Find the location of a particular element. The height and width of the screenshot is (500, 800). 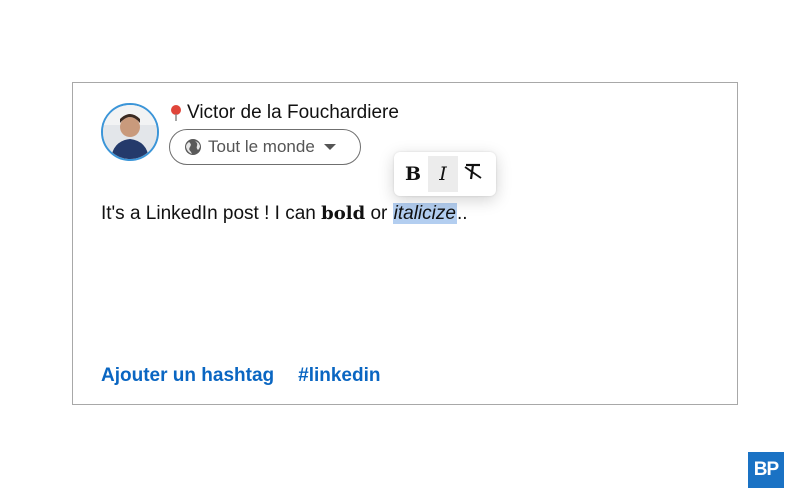

clear-format-icon is located at coordinates (473, 174).